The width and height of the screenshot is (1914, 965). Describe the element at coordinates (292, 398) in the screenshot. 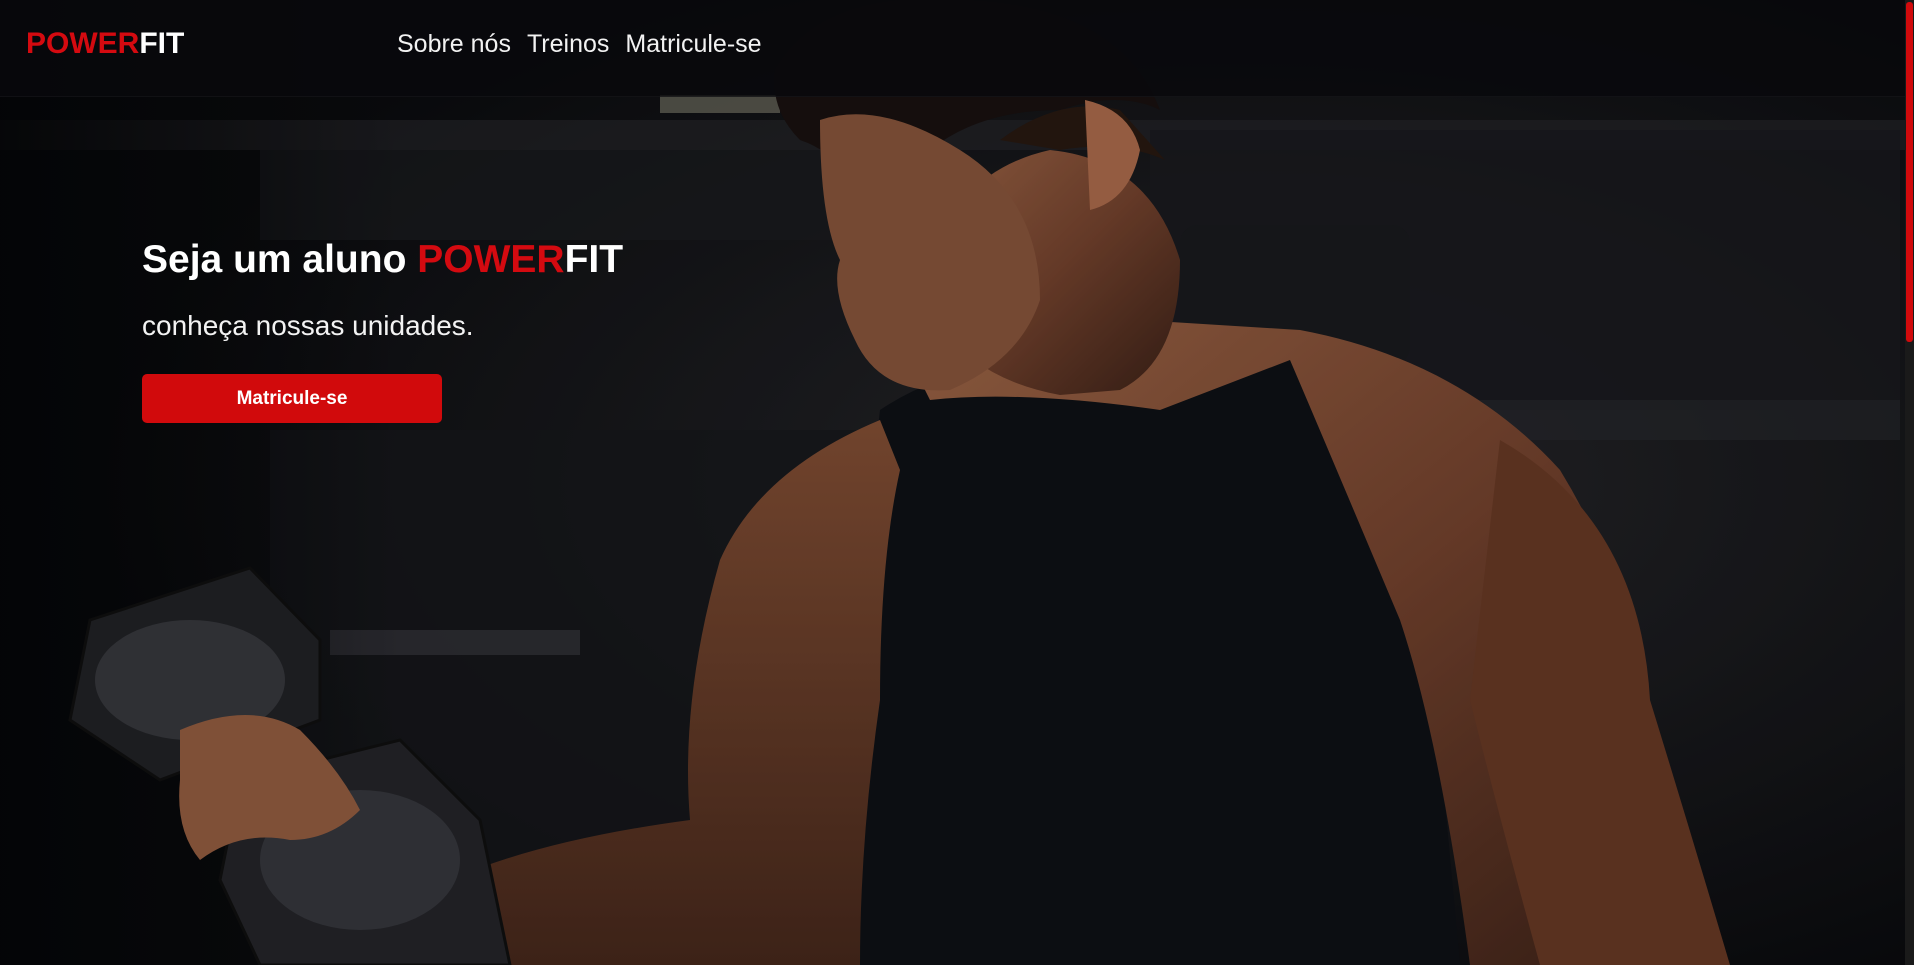

I see `matricule-se-button: Matricule-se` at that location.